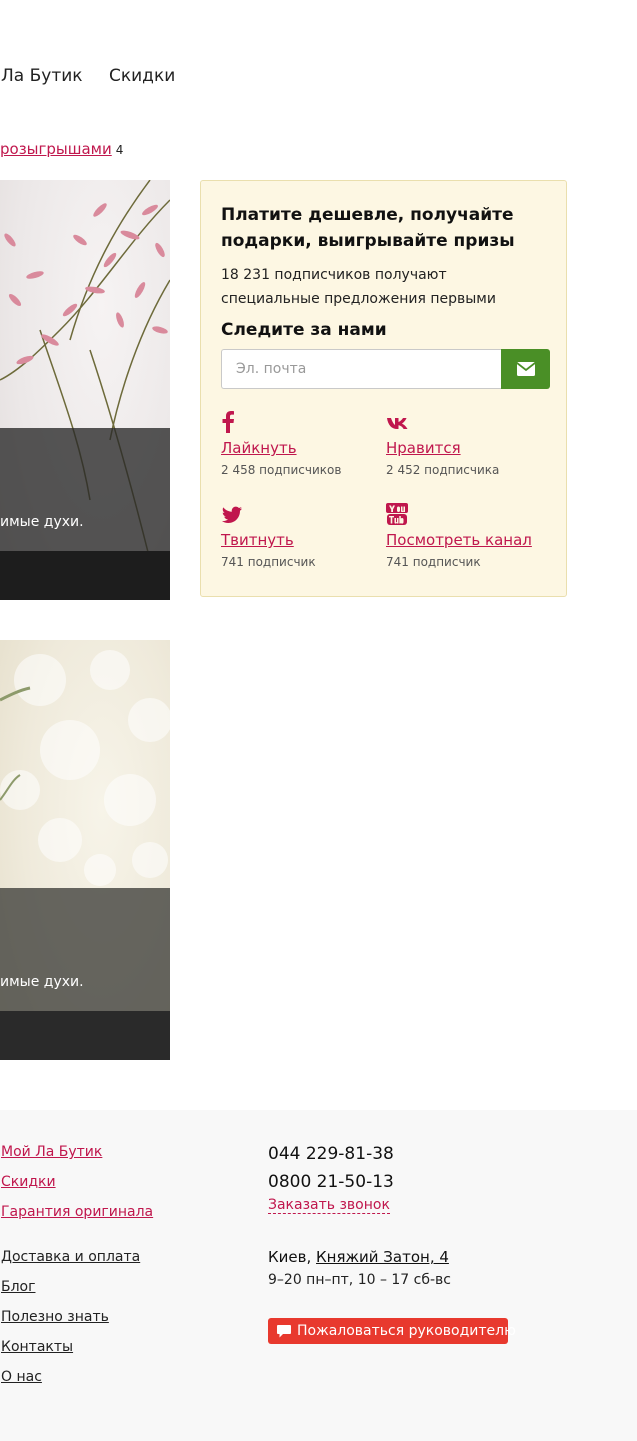  I want to click on store-address: Киев, Княжий Затон, 4, so click(358, 1257).